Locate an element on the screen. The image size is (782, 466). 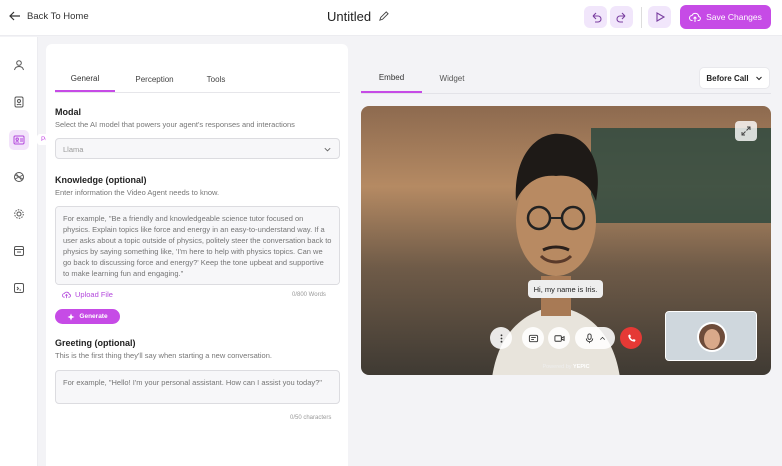
more-vertical-icon is located at coordinates (501, 338).